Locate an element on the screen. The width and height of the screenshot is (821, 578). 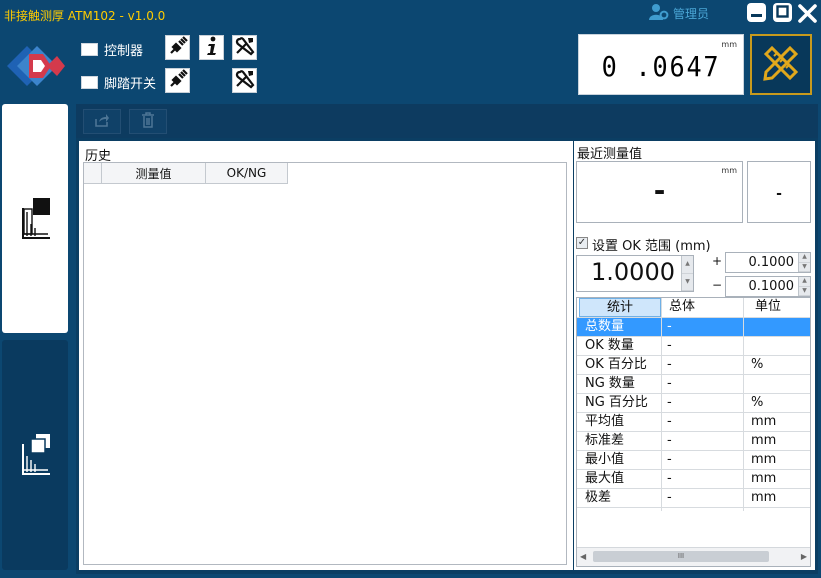
minimize-icon is located at coordinates (756, 12).